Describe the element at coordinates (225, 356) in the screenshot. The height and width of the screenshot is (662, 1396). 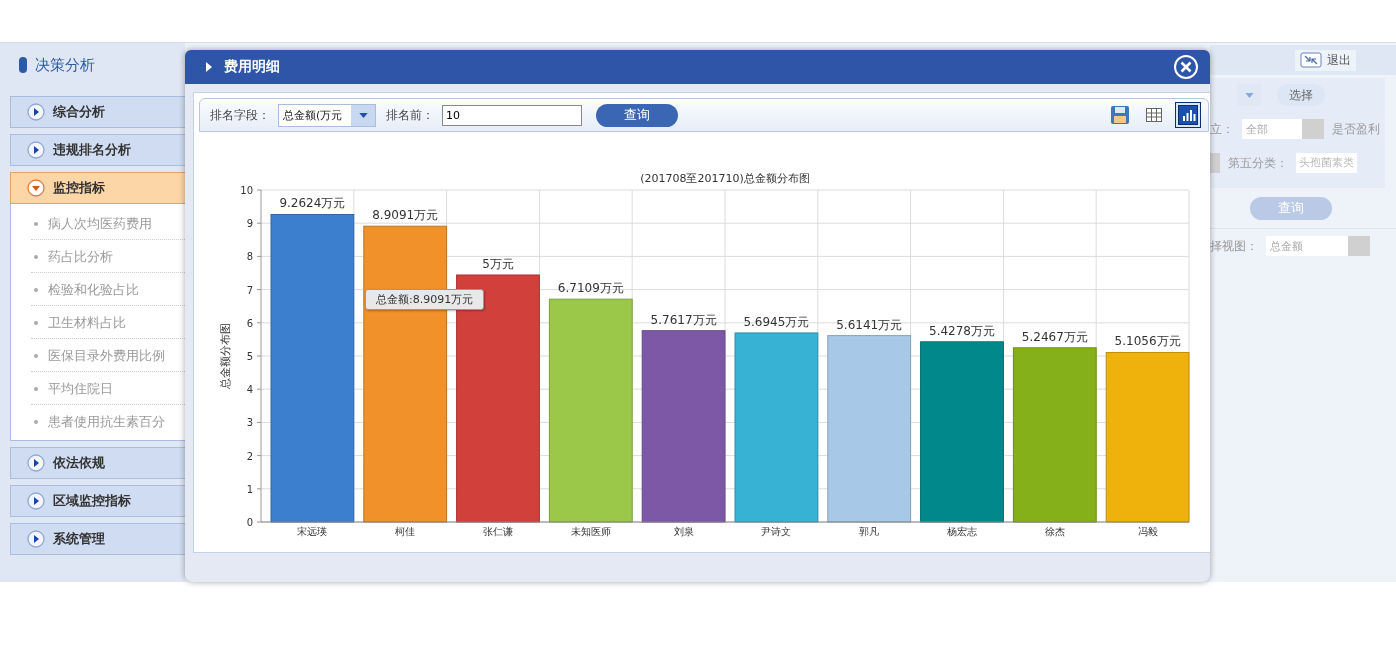
I see `axis-title: 总金额分布图` at that location.